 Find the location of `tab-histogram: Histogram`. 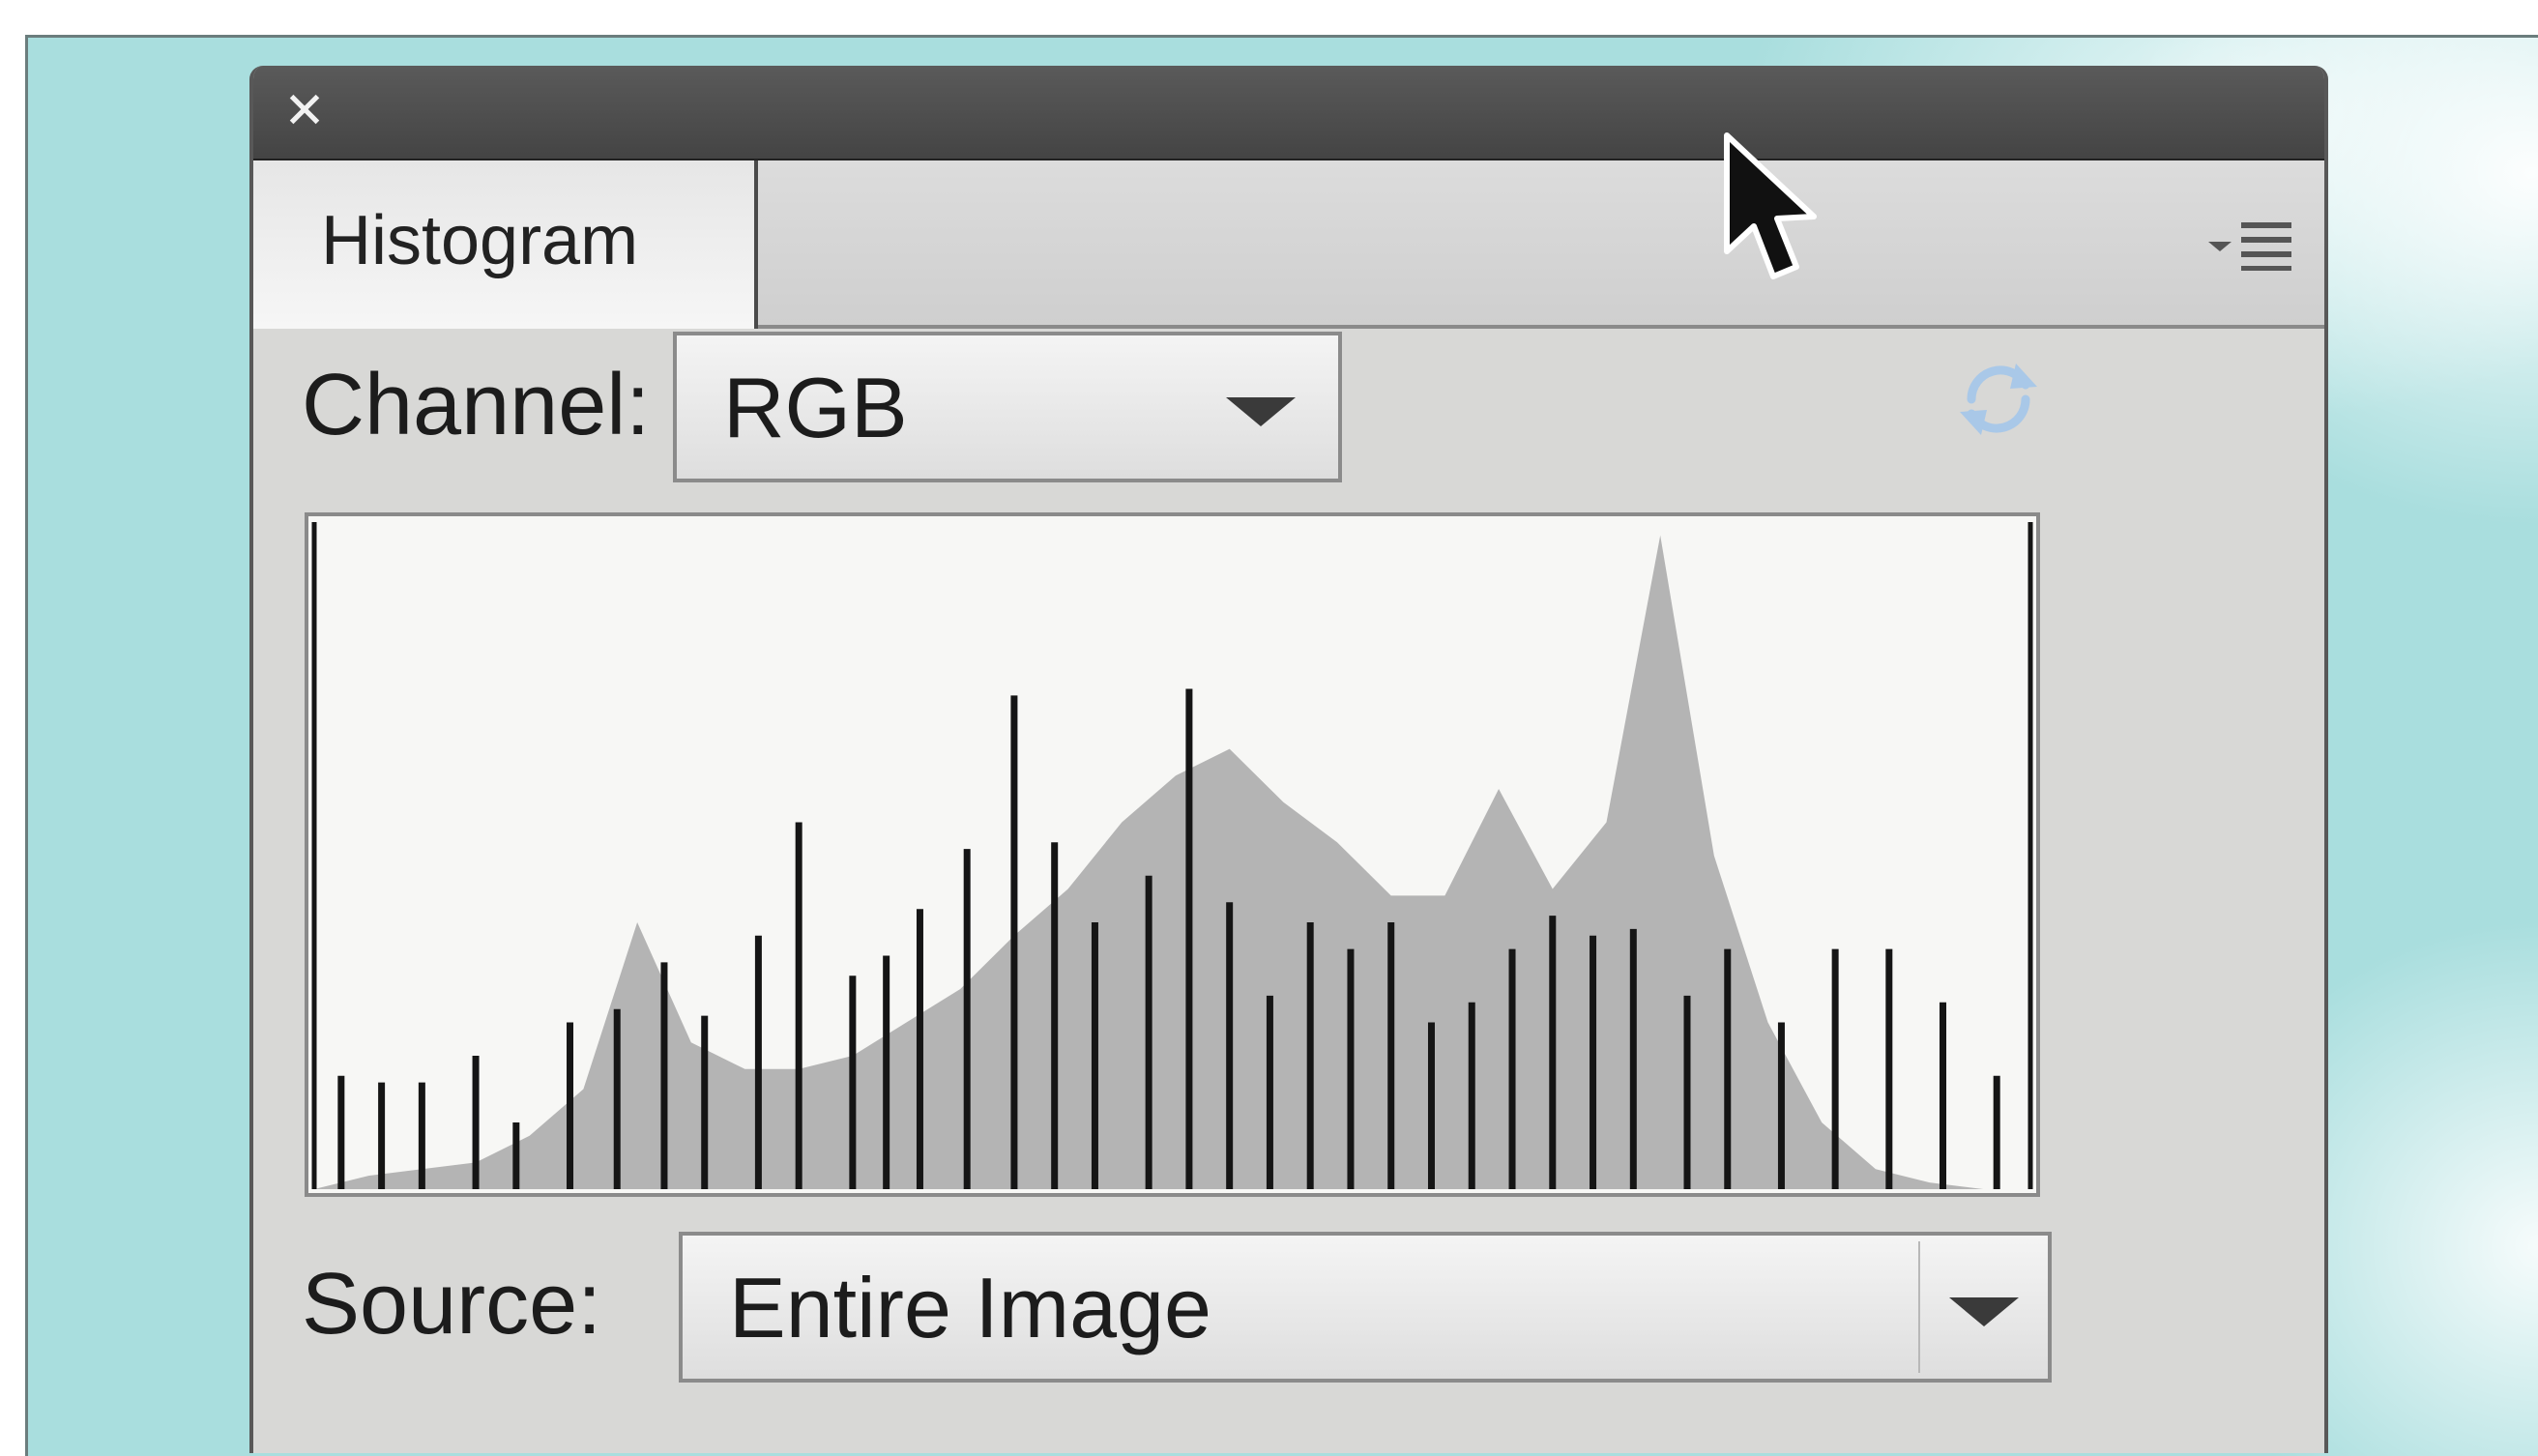

tab-histogram: Histogram is located at coordinates (506, 245).